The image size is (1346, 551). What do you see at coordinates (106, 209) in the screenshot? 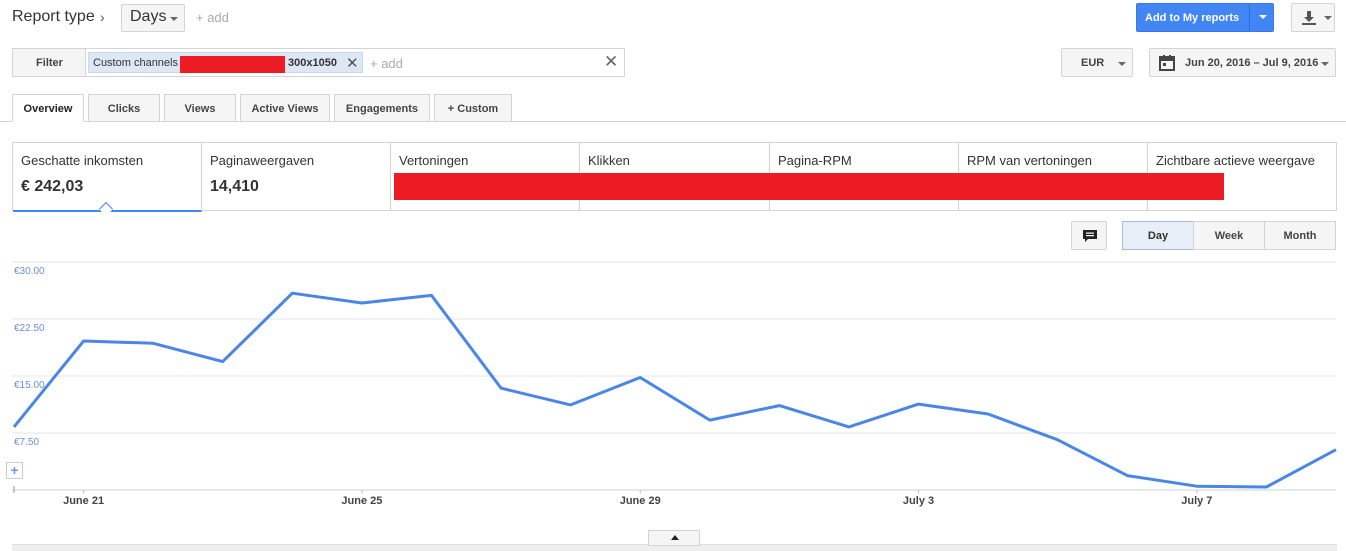
I see `selected-notch` at bounding box center [106, 209].